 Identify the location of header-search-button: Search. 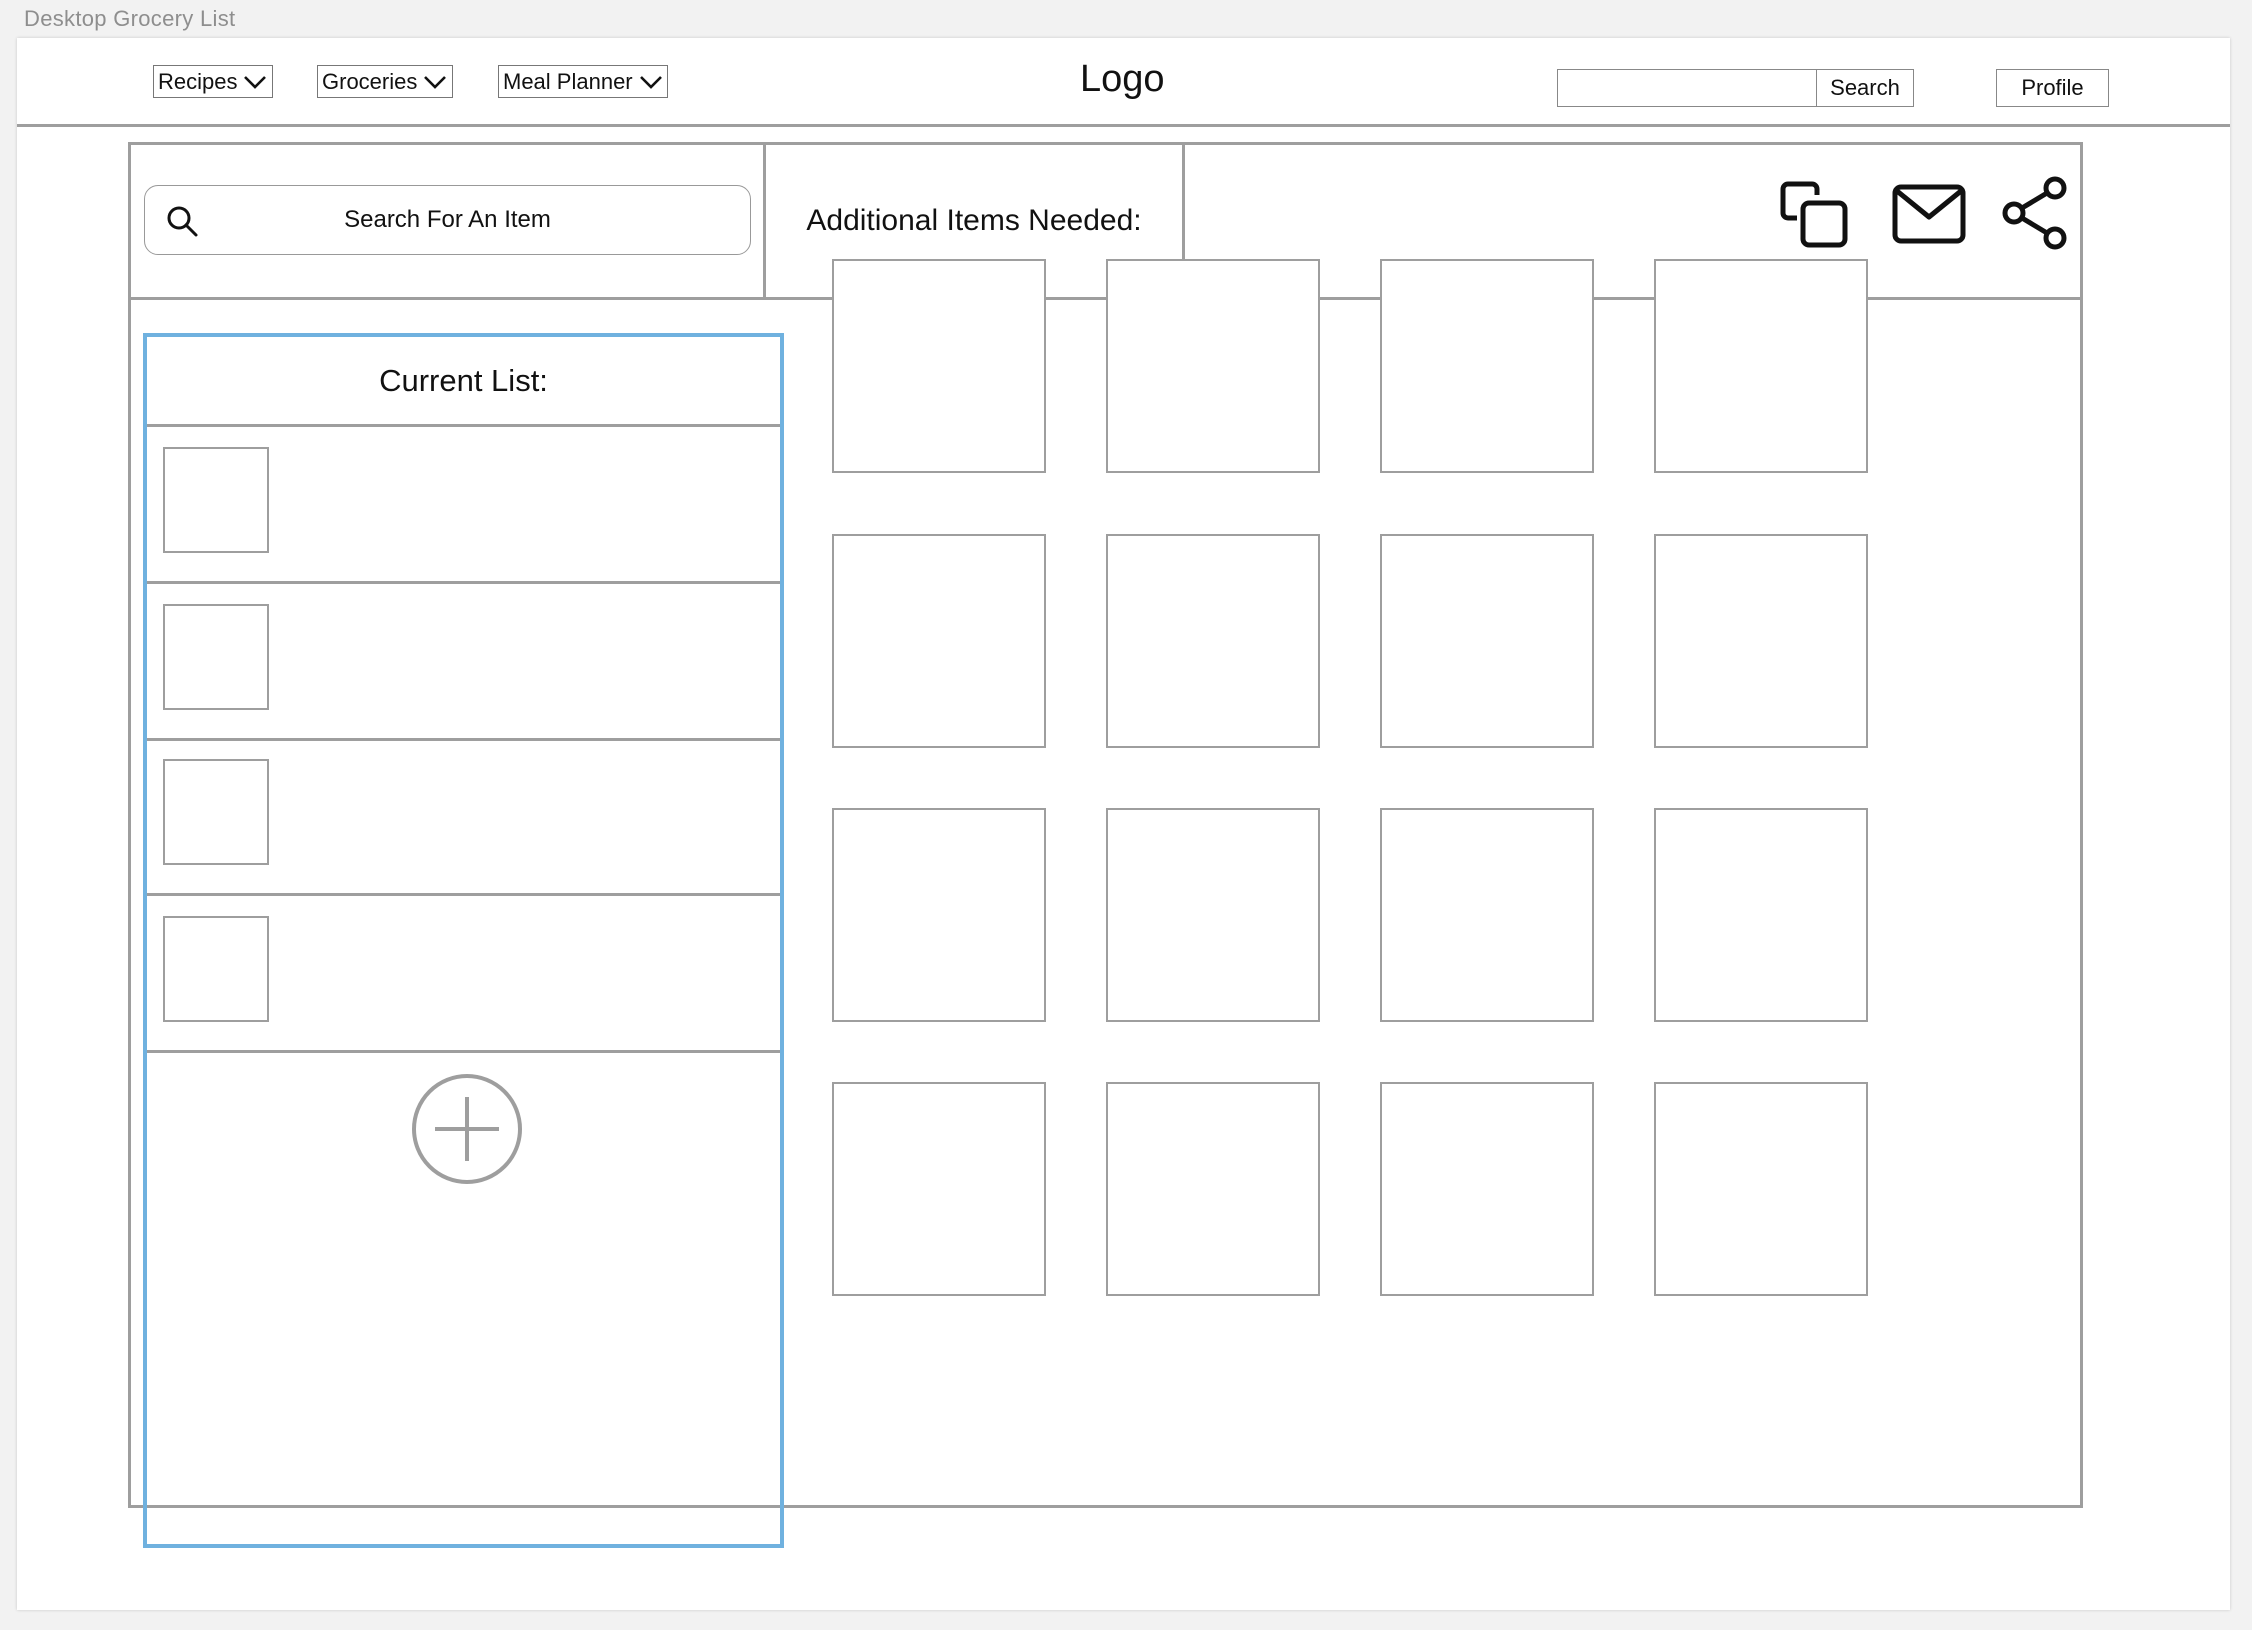
(1865, 88).